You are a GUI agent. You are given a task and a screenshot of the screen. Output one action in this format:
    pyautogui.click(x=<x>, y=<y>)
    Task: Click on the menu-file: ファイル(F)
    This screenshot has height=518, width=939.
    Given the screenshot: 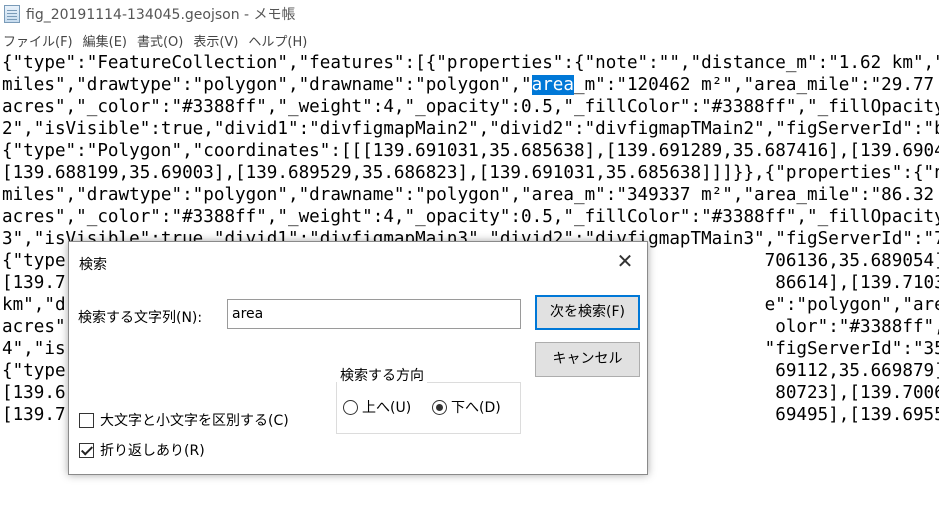 What is the action you would take?
    pyautogui.click(x=38, y=40)
    